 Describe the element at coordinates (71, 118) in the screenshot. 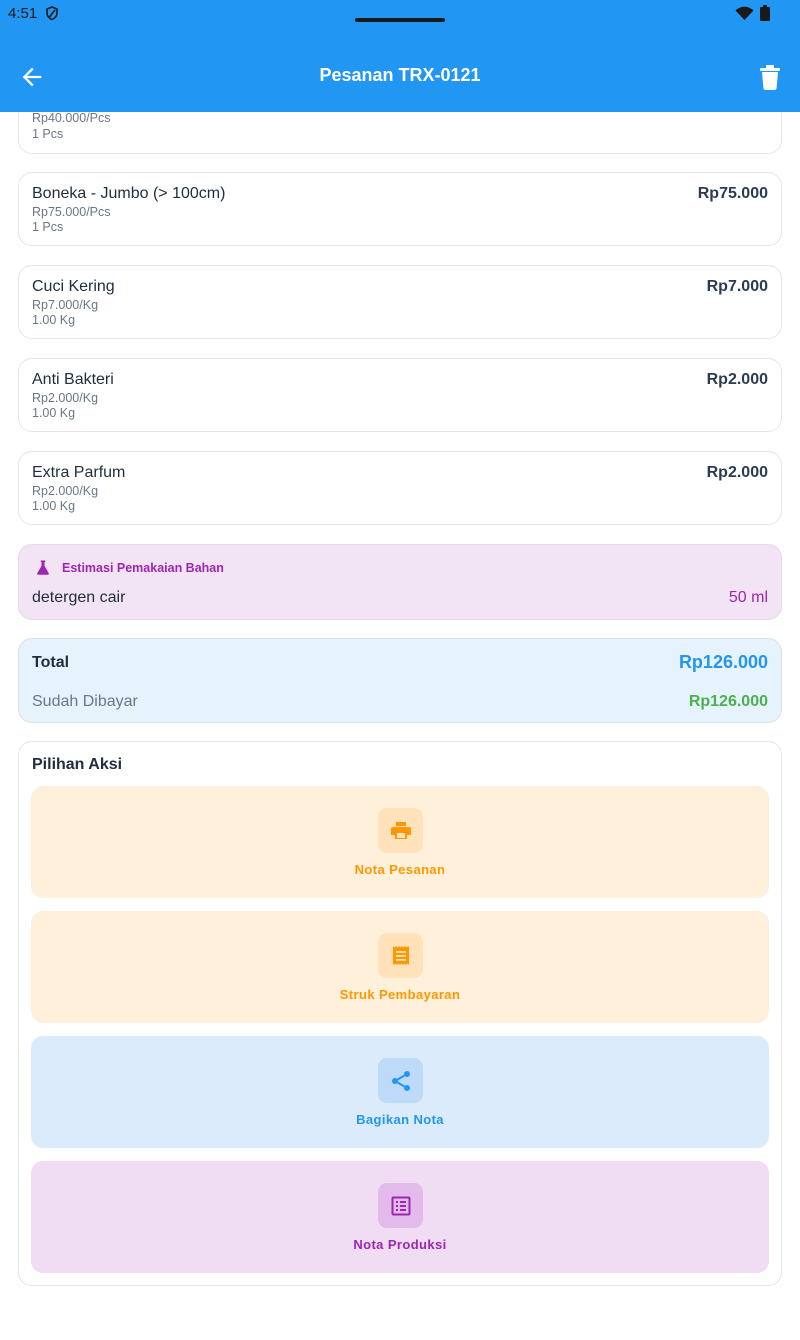

I see `item-unit-price: Rp40.000/Pcs` at that location.